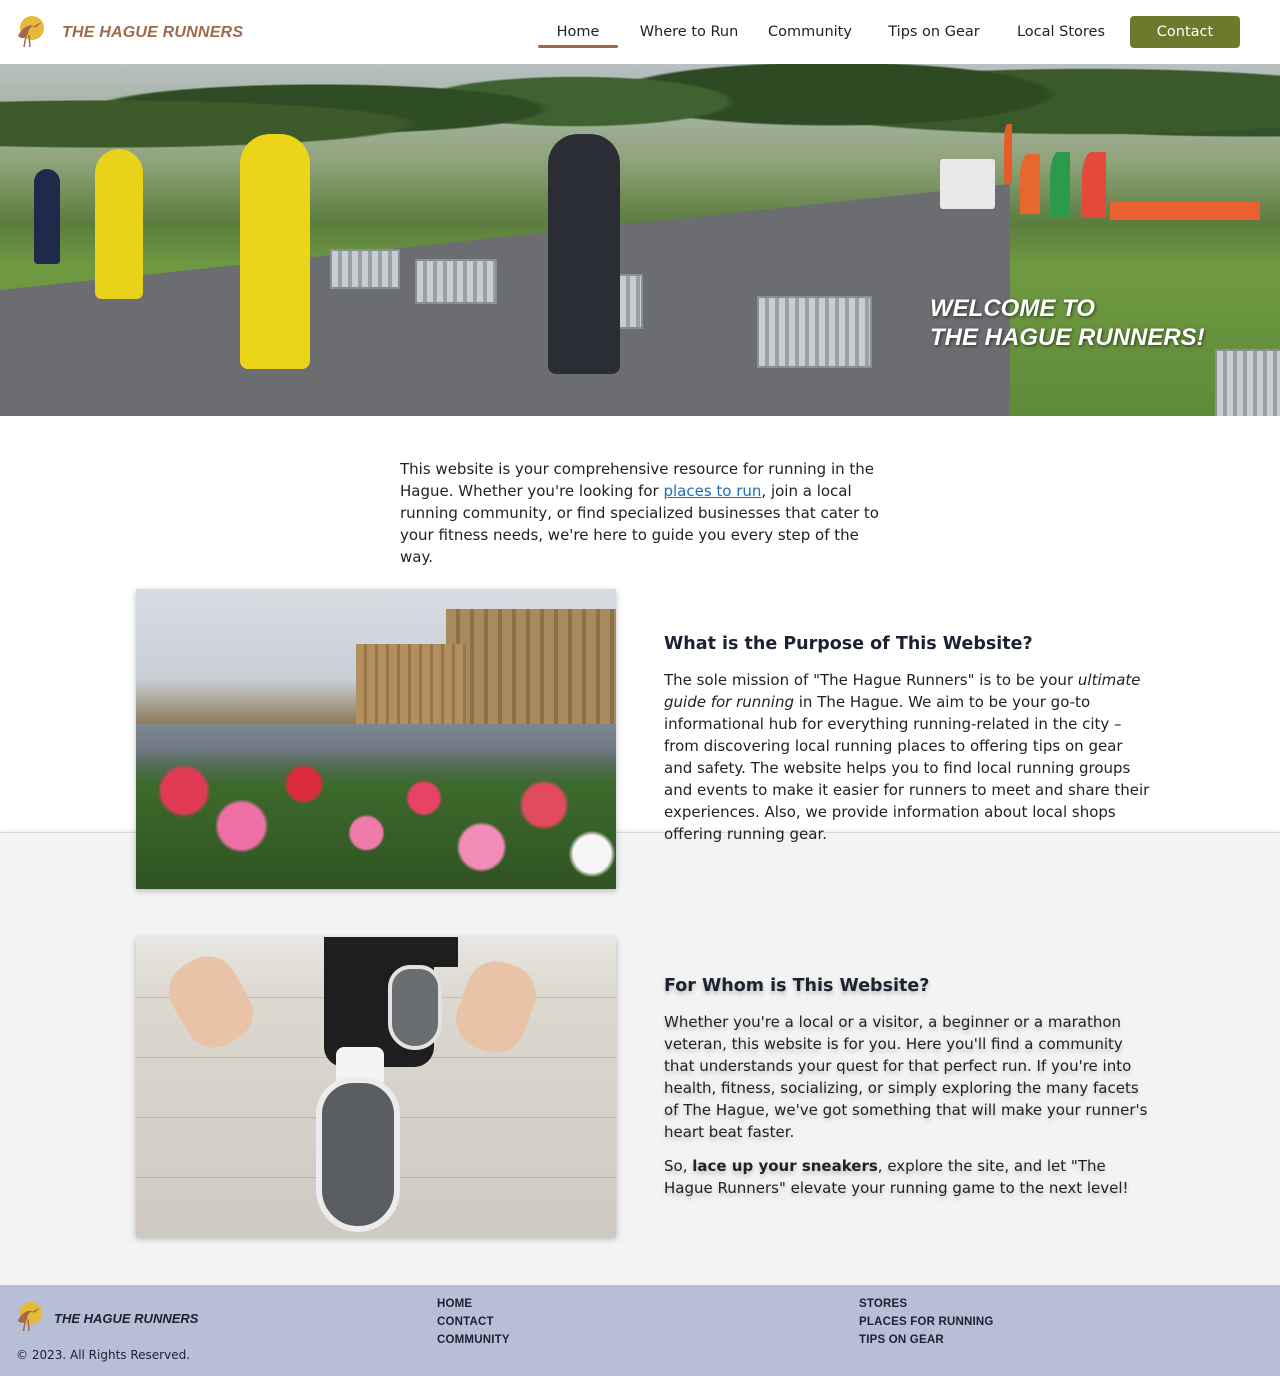 This screenshot has height=1376, width=1280. Describe the element at coordinates (1185, 211) in the screenshot. I see `hero-banner-fence` at that location.